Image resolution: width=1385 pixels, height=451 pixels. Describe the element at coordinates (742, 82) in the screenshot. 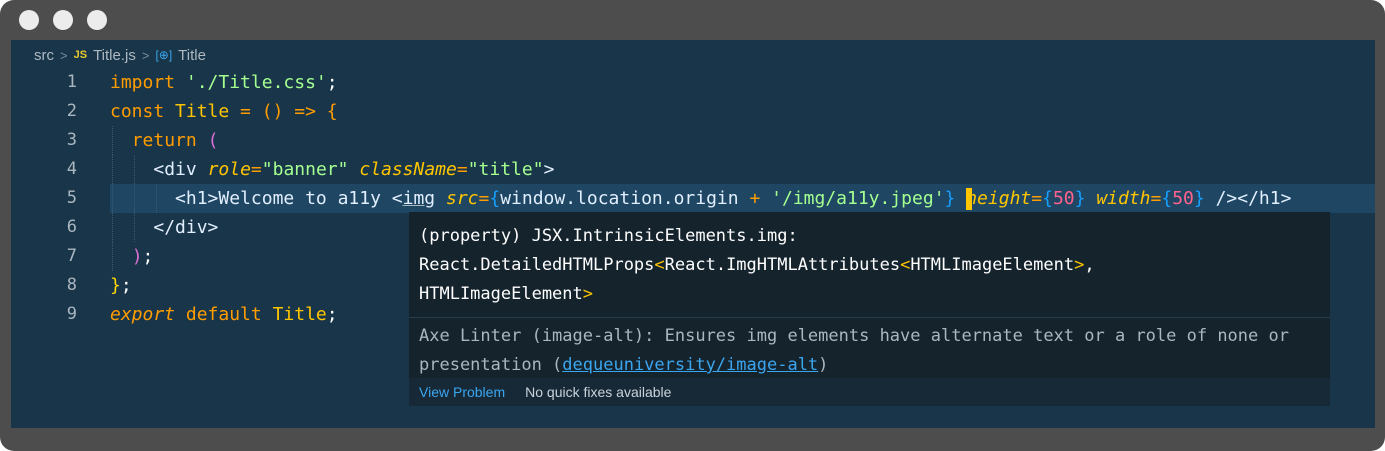

I see `code-line-1: import './Title.css';` at that location.